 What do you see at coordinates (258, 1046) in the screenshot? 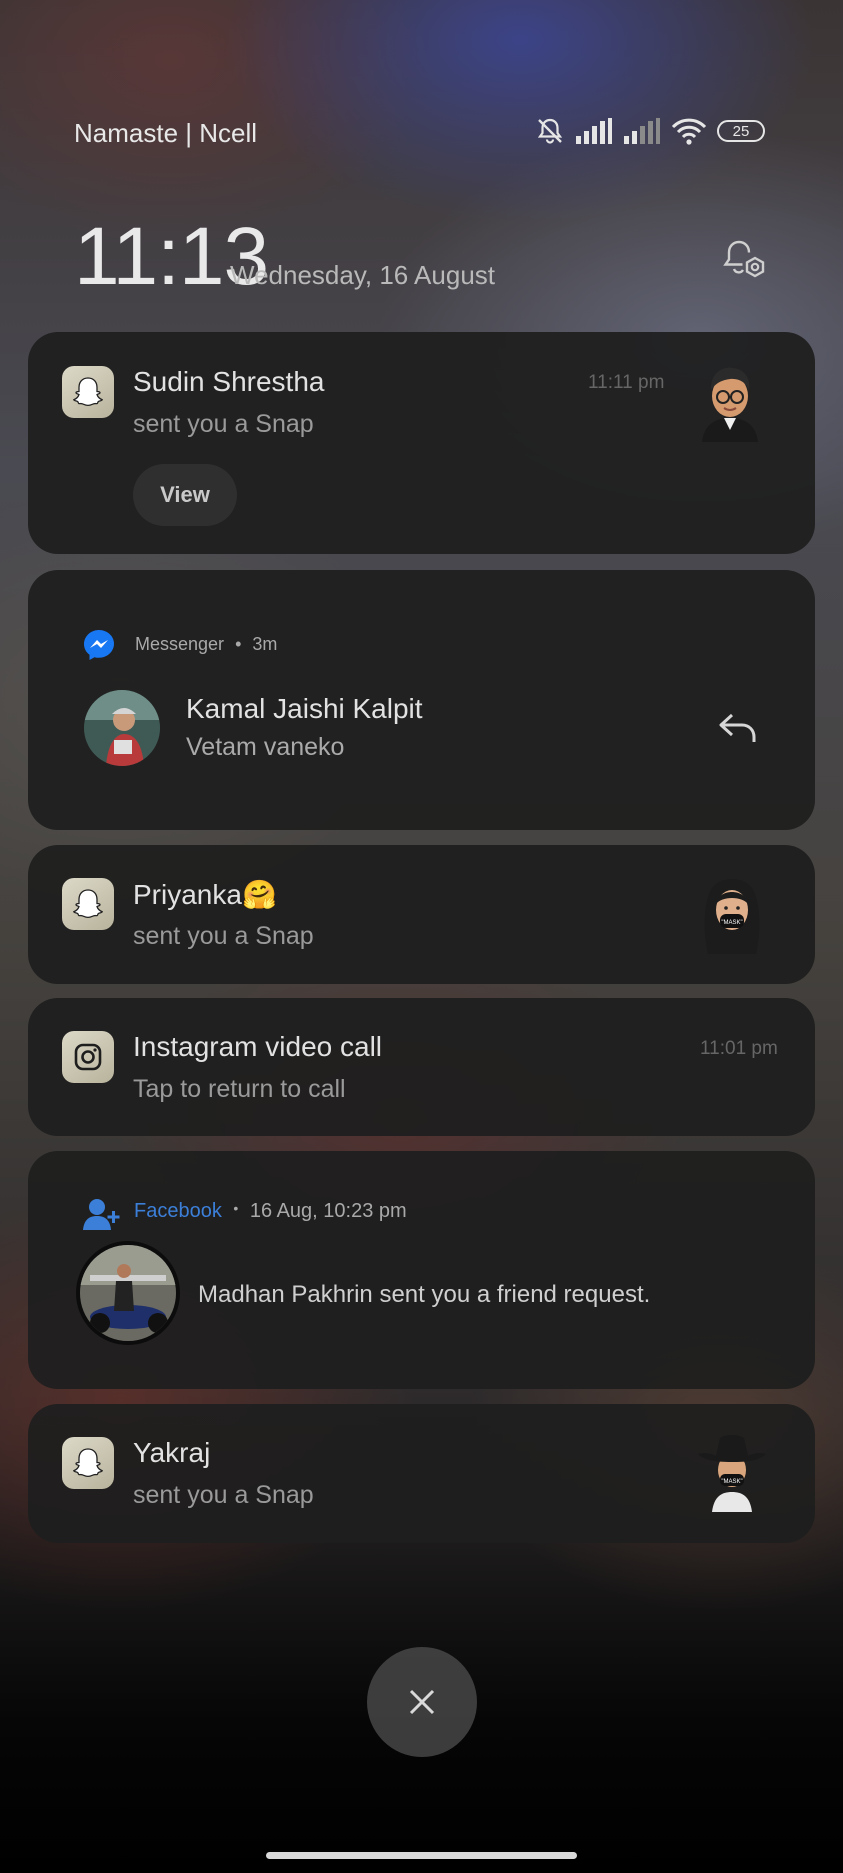
I see `notification-title: Instagram video call` at bounding box center [258, 1046].